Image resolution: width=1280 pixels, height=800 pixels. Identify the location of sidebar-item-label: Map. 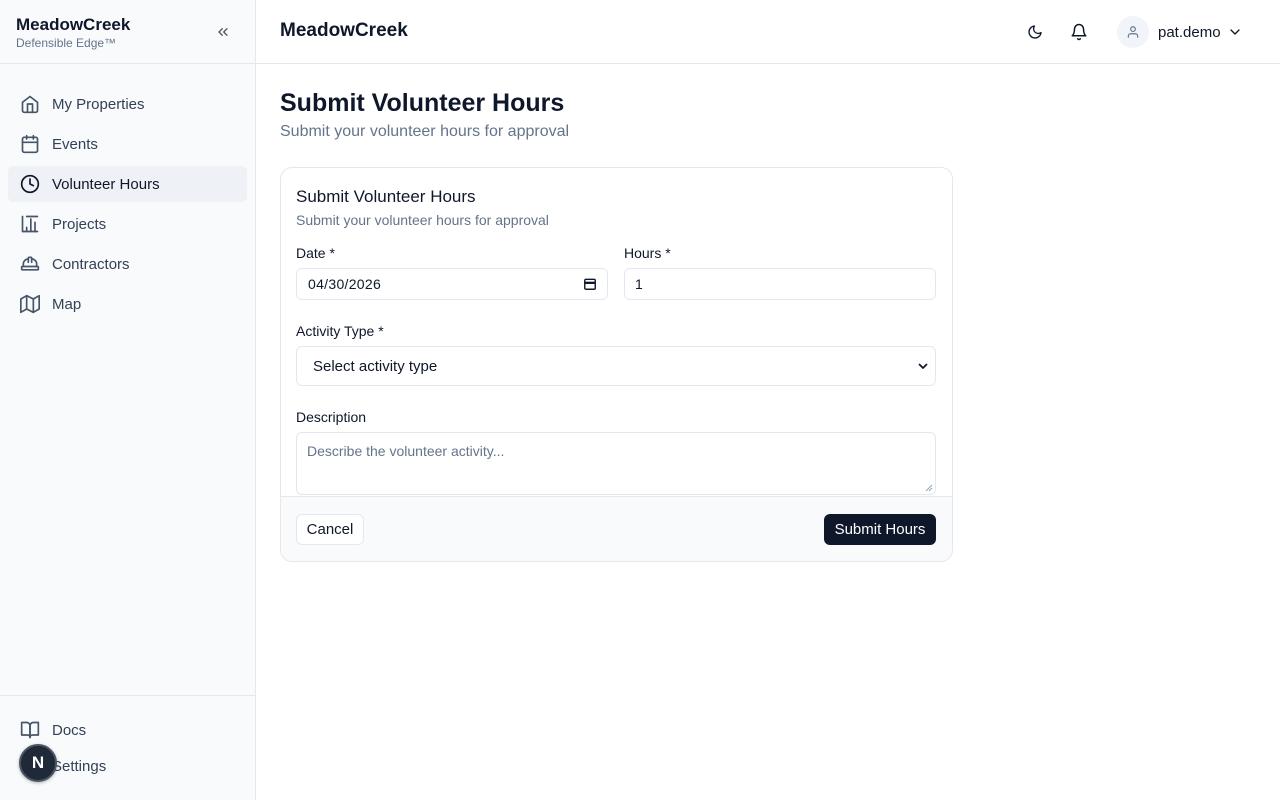
(67, 304).